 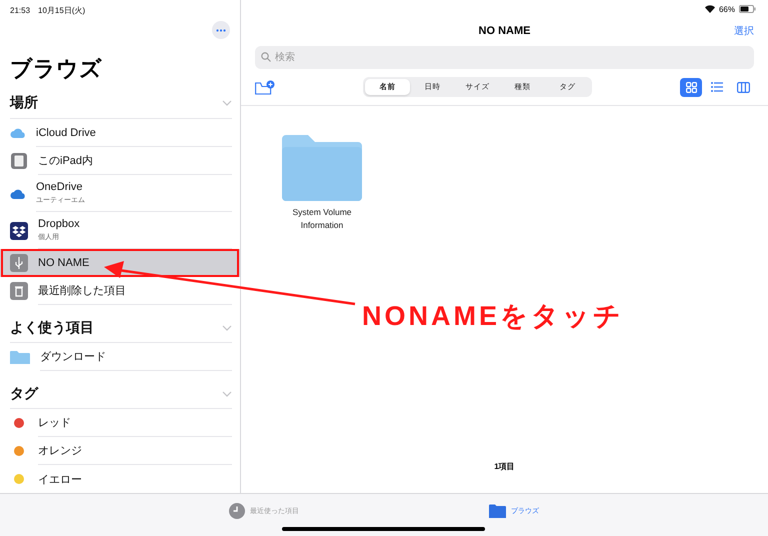 What do you see at coordinates (55, 423) in the screenshot?
I see `item-label: レッド` at bounding box center [55, 423].